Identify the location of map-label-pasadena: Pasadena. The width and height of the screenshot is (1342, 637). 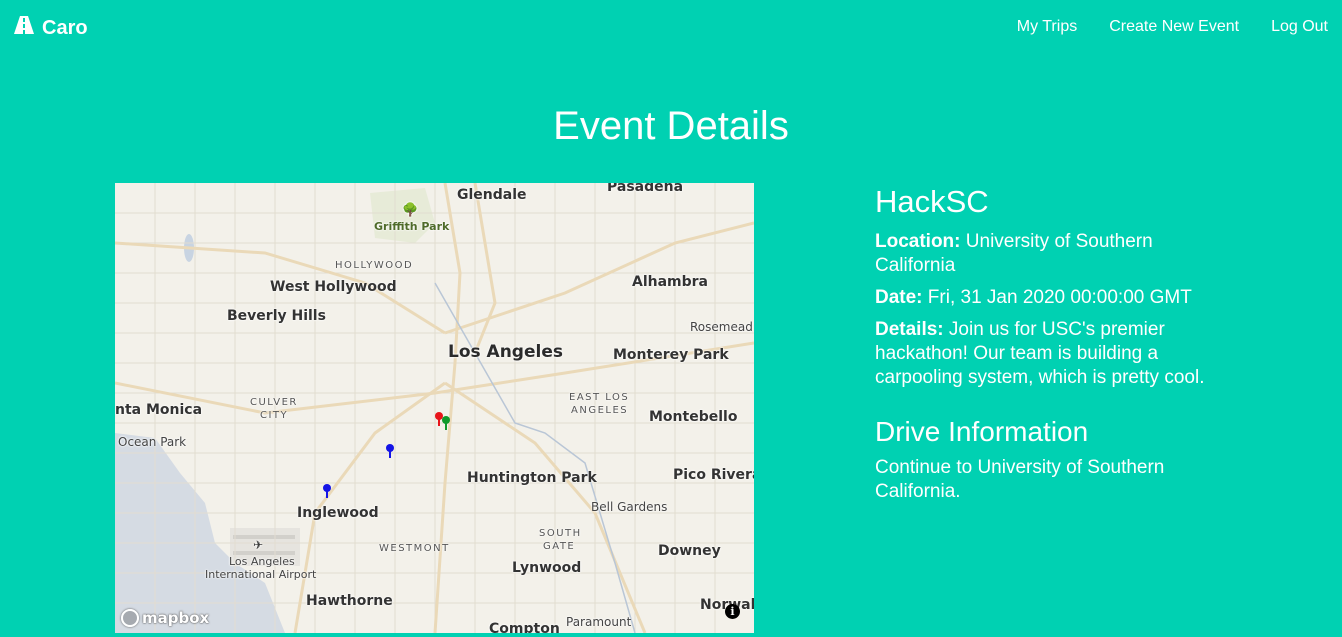
(645, 189).